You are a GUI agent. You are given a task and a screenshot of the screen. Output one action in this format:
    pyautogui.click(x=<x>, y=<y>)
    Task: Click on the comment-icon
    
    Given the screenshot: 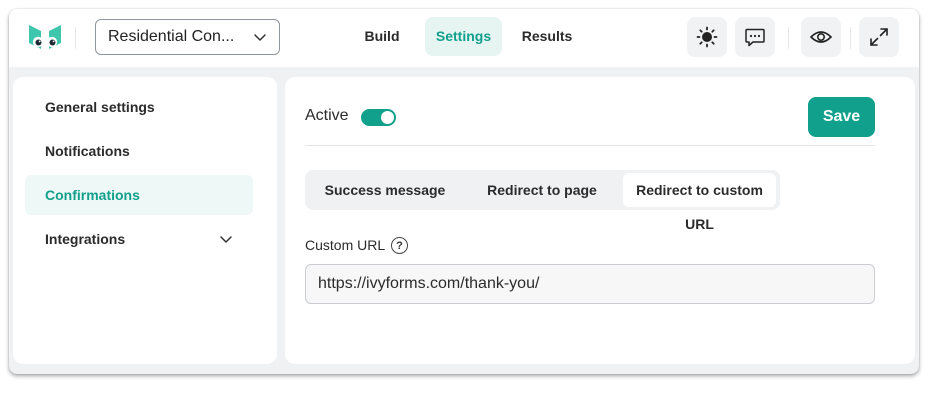 What is the action you would take?
    pyautogui.click(x=755, y=37)
    